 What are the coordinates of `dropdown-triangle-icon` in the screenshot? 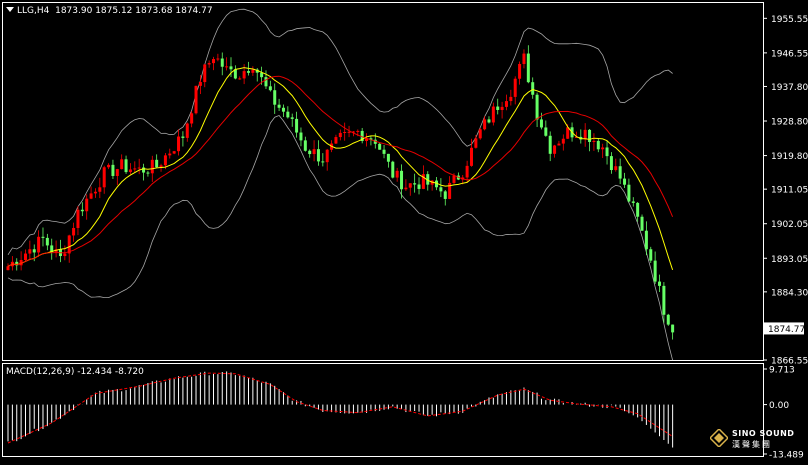 It's located at (10, 9).